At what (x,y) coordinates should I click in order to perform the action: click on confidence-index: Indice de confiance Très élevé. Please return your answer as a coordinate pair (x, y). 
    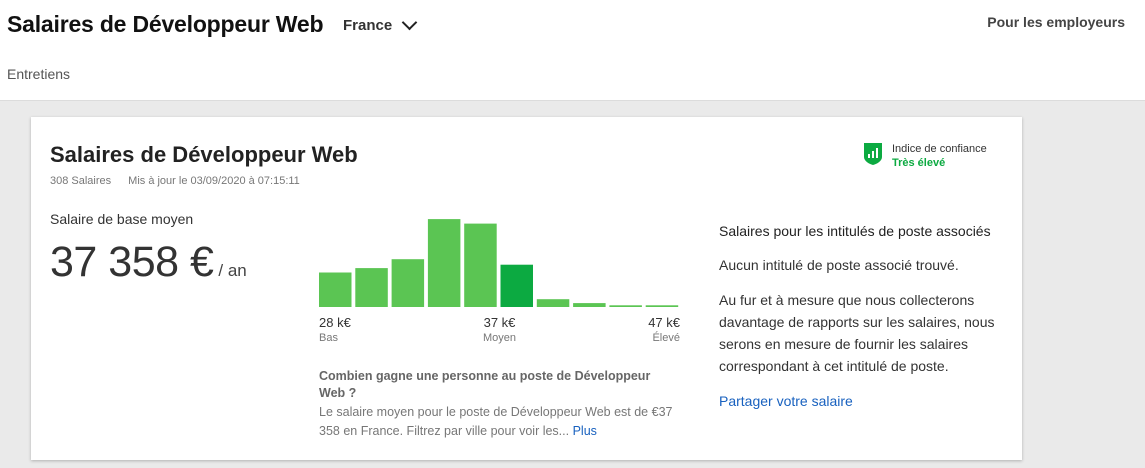
    Looking at the image, I should click on (925, 156).